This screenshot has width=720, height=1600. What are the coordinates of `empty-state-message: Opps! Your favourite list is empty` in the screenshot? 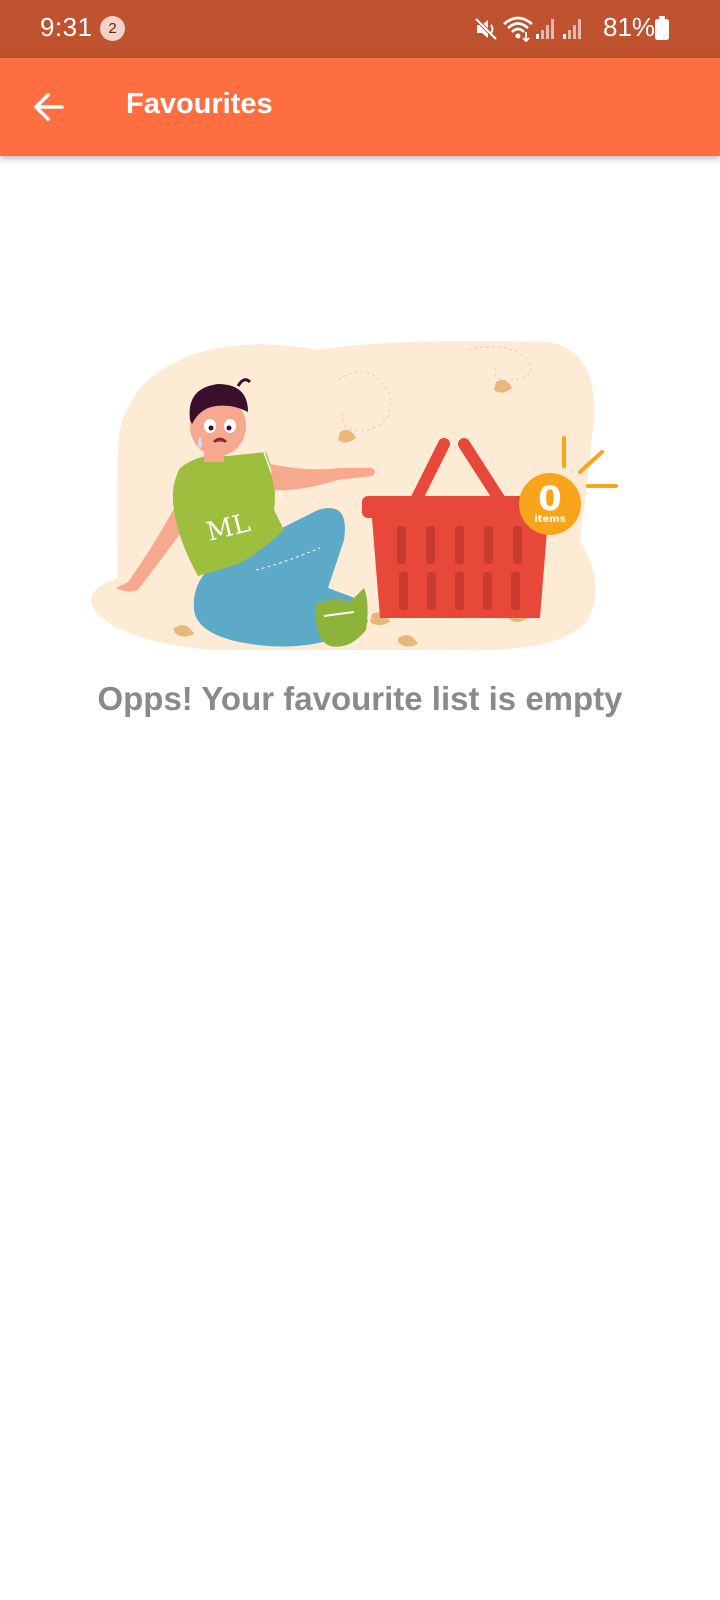 It's located at (360, 698).